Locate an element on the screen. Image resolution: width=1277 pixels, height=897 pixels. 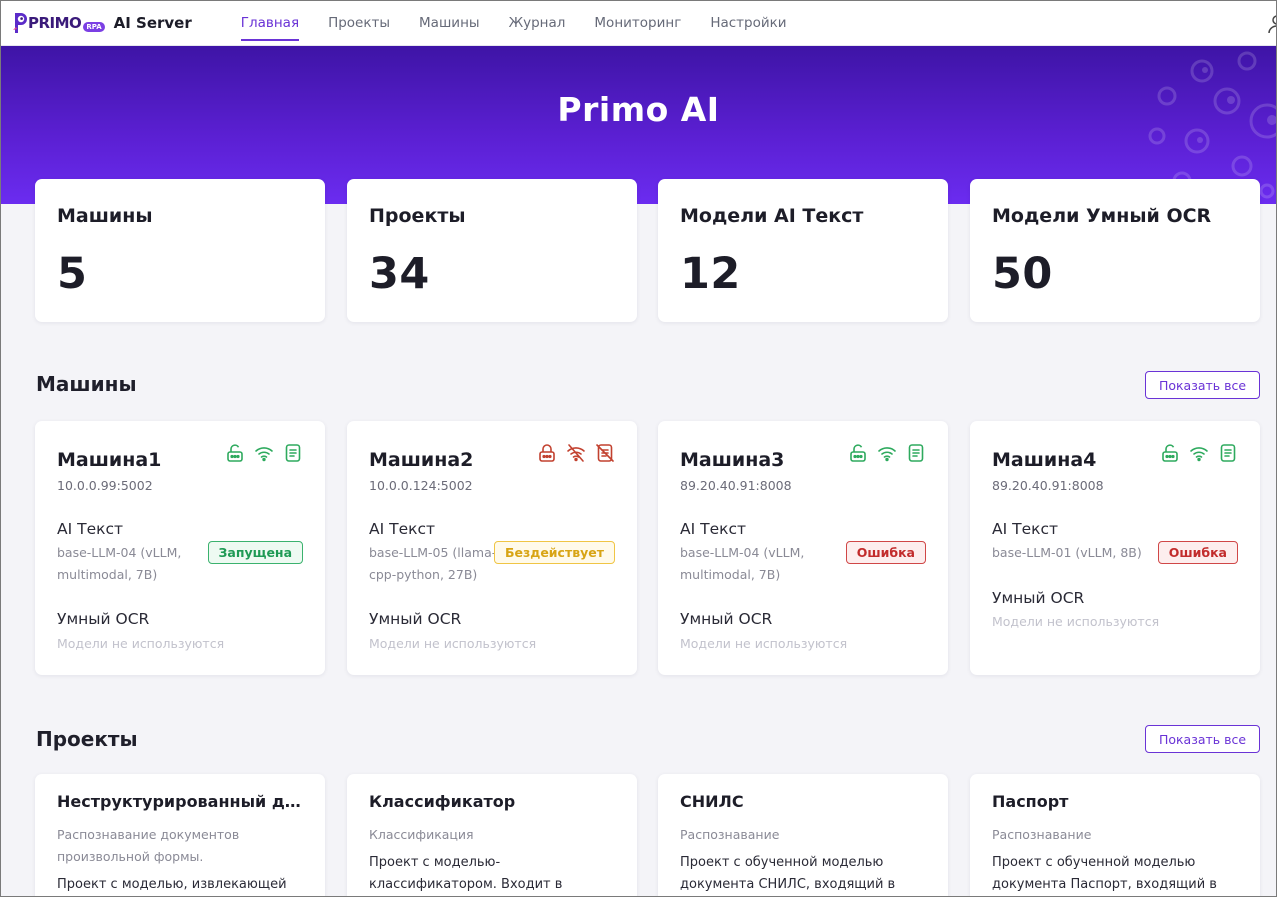
stat-value: 5 is located at coordinates (72, 274).